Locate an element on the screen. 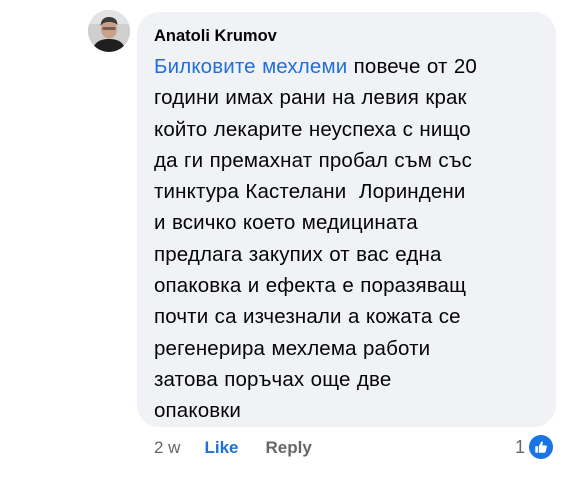 Image resolution: width=577 pixels, height=480 pixels. comment-line-1: Билковите мехлеми повече от 20 is located at coordinates (347, 66).